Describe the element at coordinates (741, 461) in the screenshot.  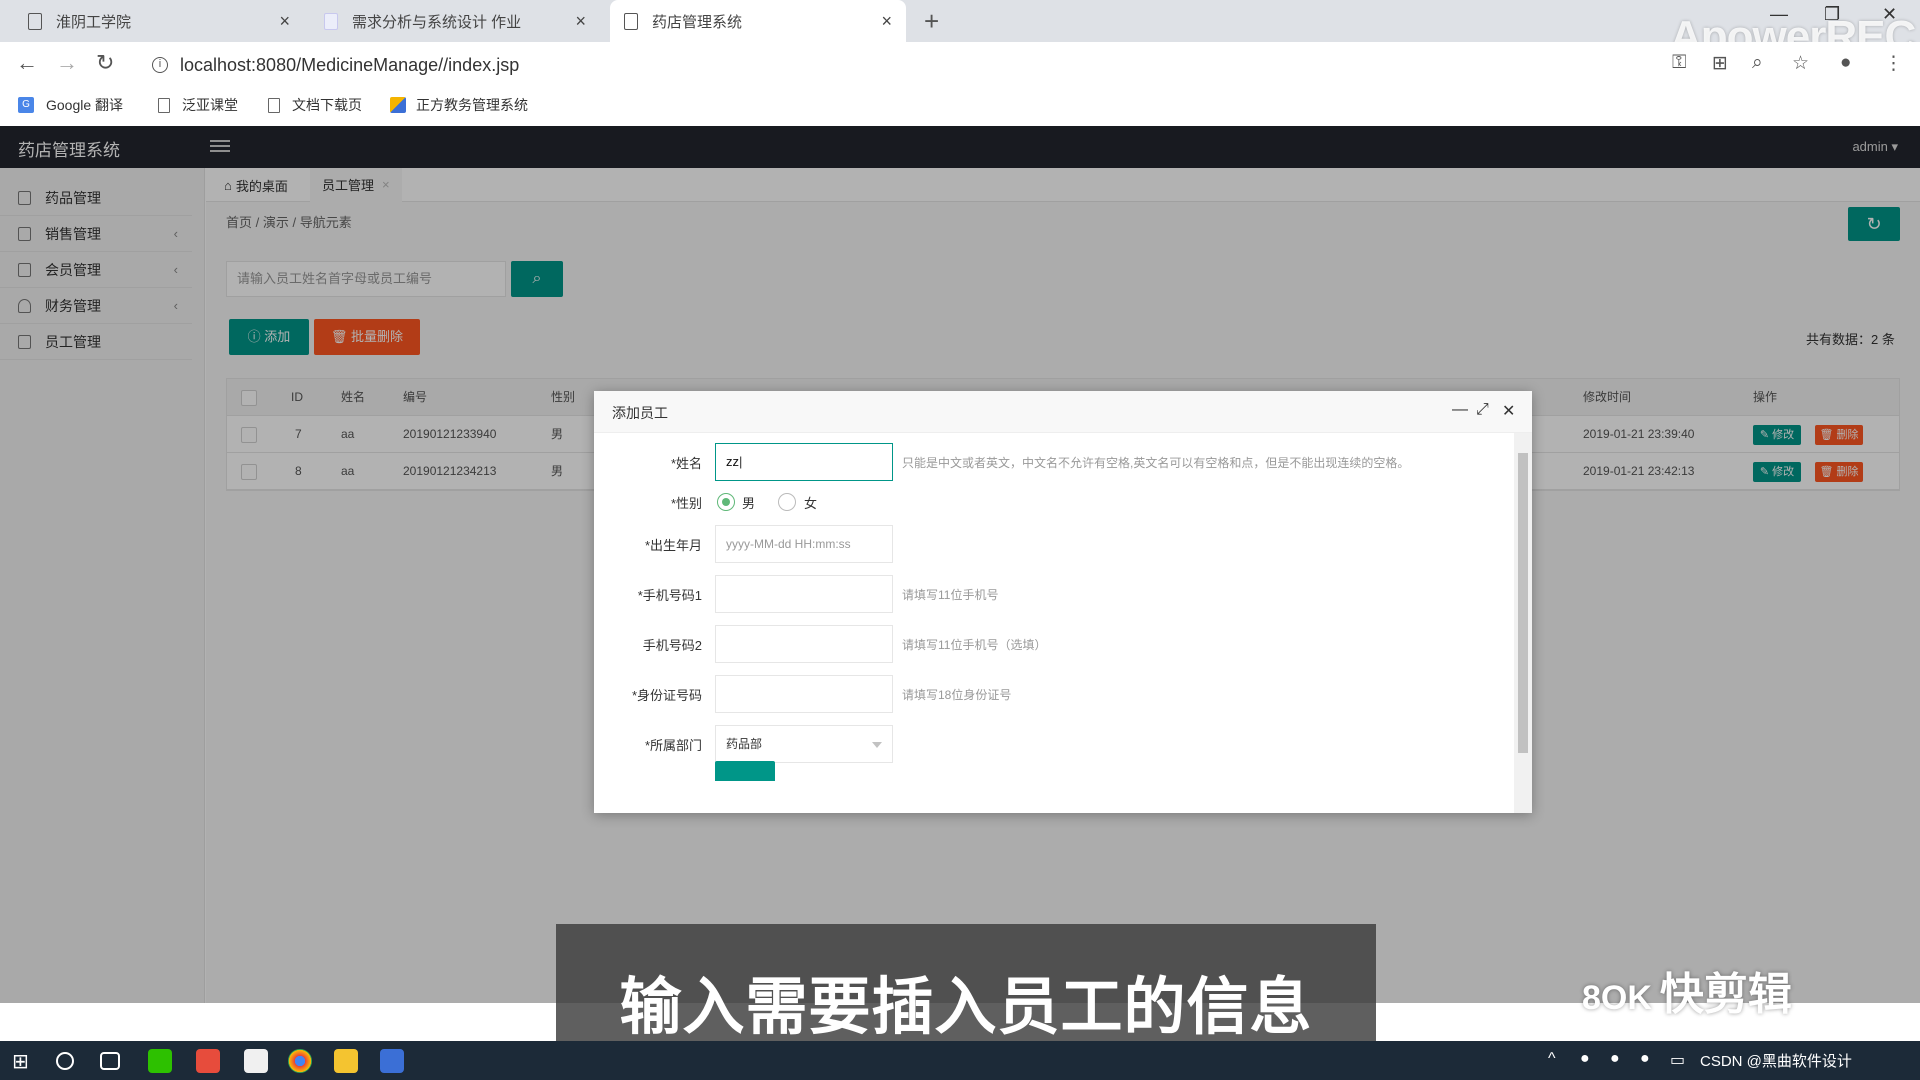
I see `text-cursor: |` at that location.